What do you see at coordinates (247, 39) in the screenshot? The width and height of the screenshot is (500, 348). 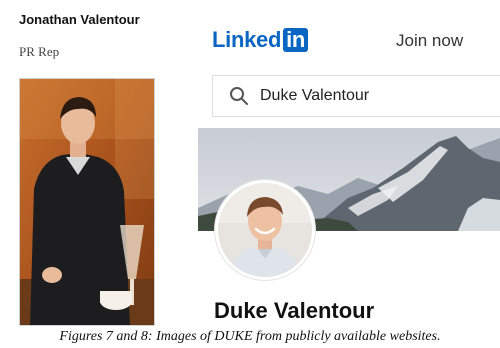 I see `linkedin-logo-text: Linked` at bounding box center [247, 39].